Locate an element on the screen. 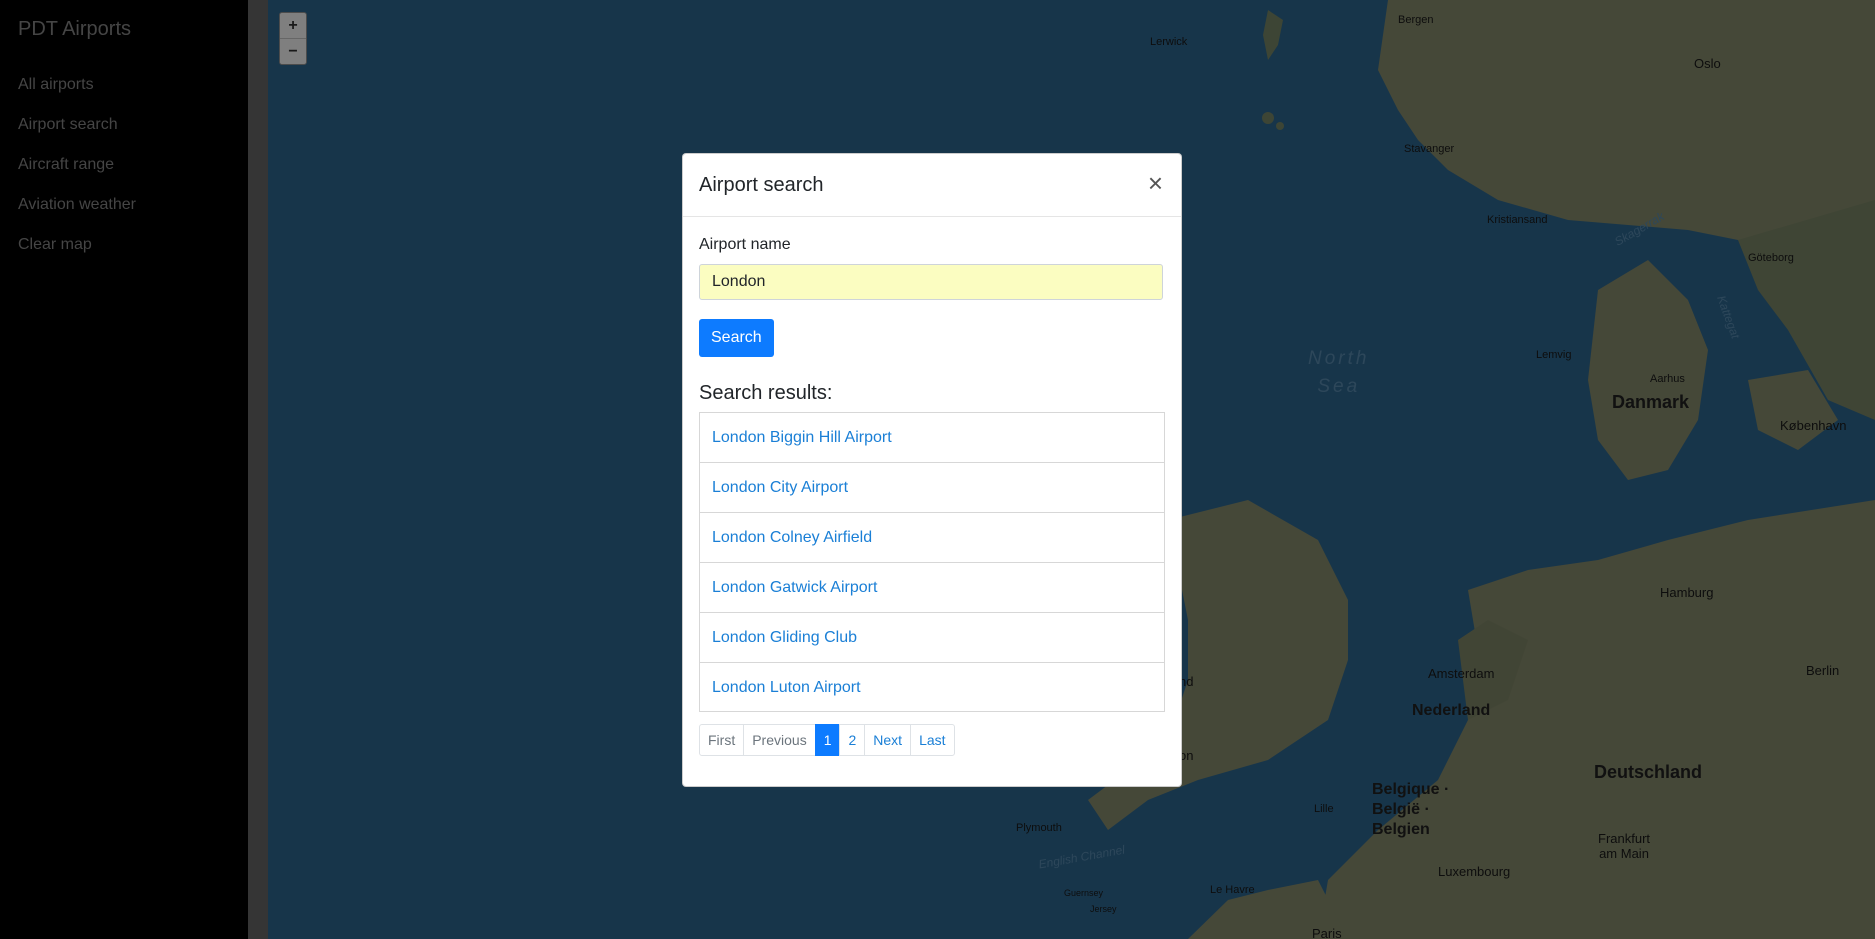 The height and width of the screenshot is (939, 1875). airport-name-label: Airport name is located at coordinates (745, 244).